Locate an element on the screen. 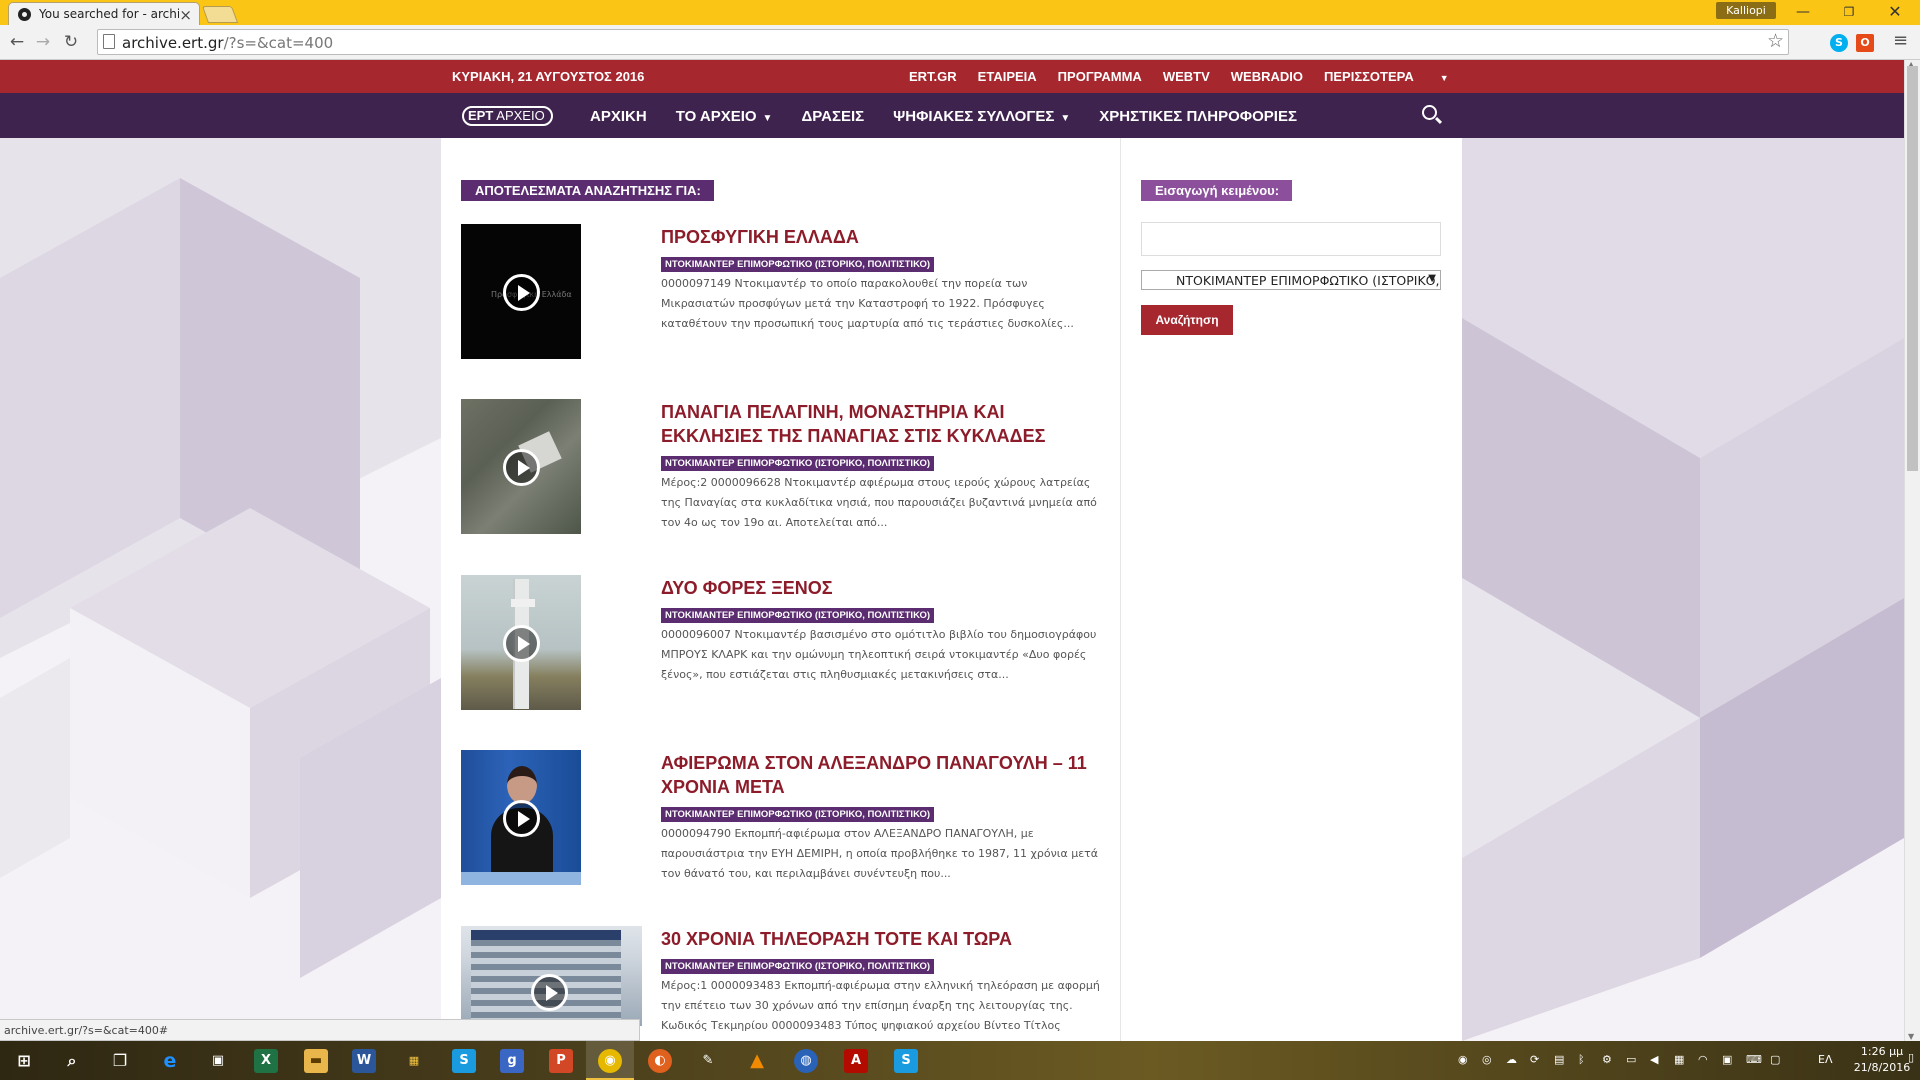 The width and height of the screenshot is (1920, 1080). store-icon: ▣ is located at coordinates (218, 1061).